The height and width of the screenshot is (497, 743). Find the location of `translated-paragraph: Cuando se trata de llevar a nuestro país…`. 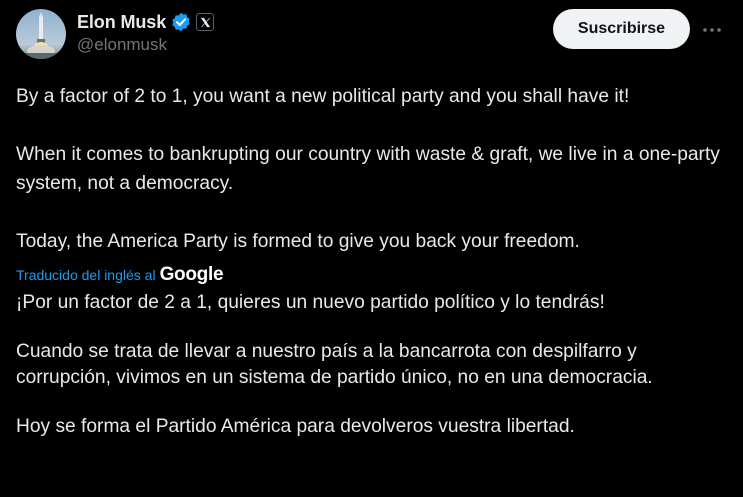

translated-paragraph: Cuando se trata de llevar a nuestro país… is located at coordinates (334, 364).